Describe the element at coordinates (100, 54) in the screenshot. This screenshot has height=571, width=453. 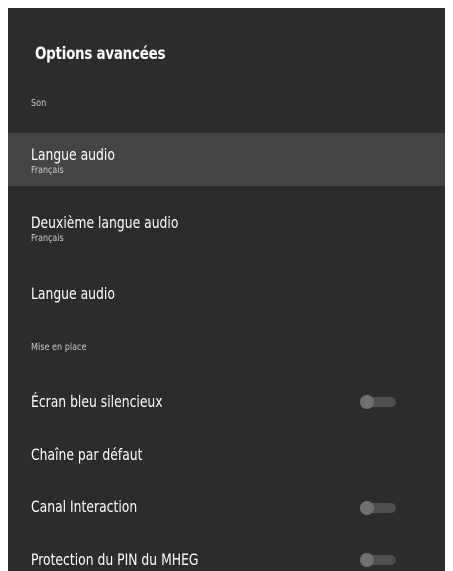
I see `page-title: Options avancées` at that location.